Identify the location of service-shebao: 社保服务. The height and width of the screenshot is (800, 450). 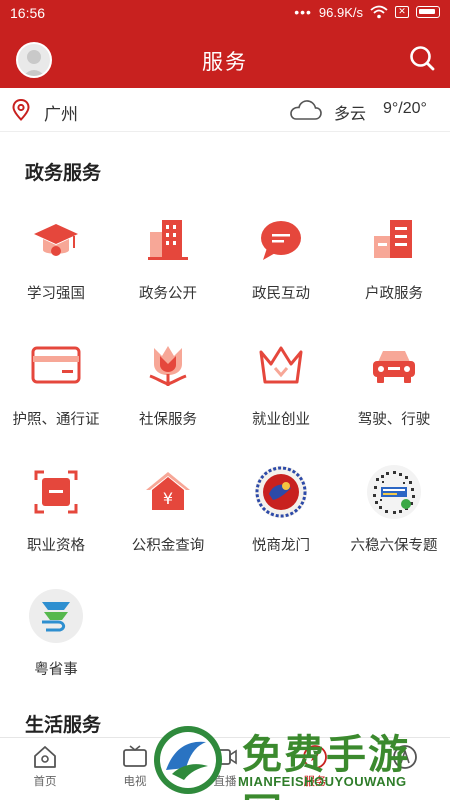
(168, 383).